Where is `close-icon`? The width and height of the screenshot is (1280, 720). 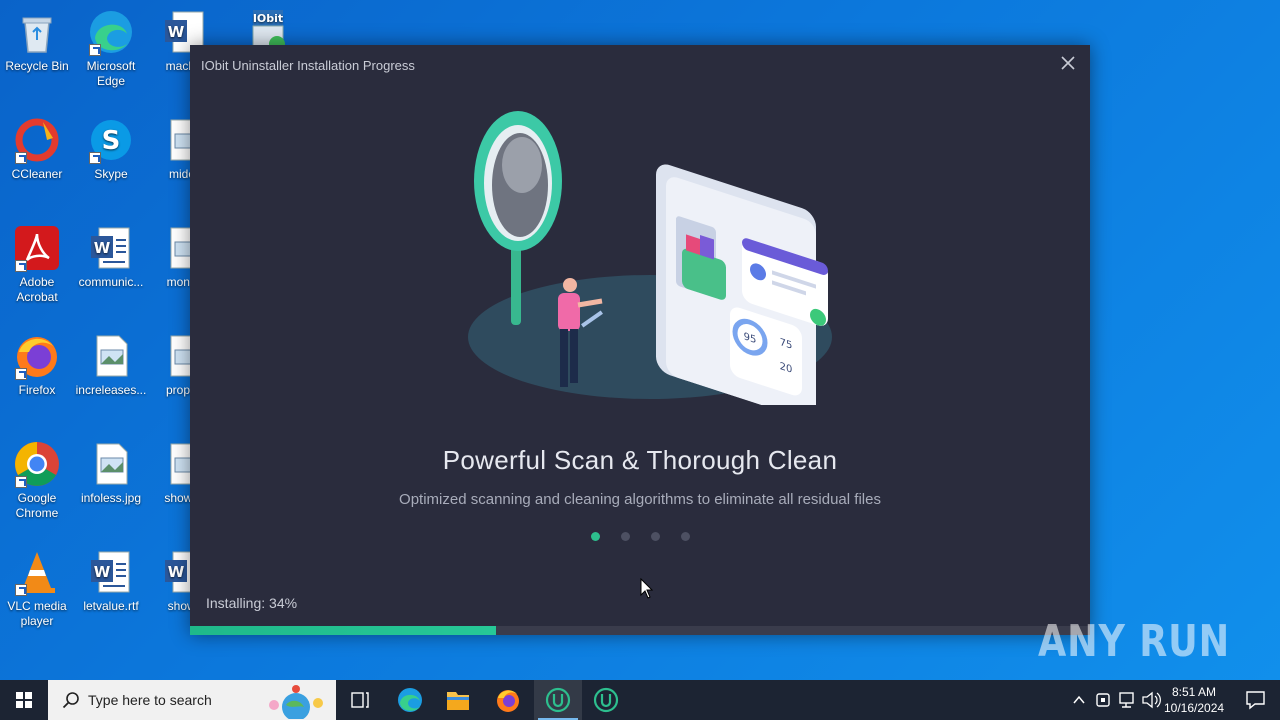 close-icon is located at coordinates (1068, 63).